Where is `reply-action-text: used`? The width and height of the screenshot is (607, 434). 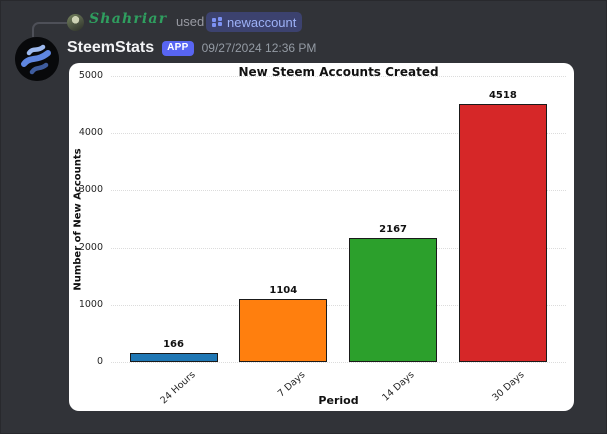 reply-action-text: used is located at coordinates (190, 21).